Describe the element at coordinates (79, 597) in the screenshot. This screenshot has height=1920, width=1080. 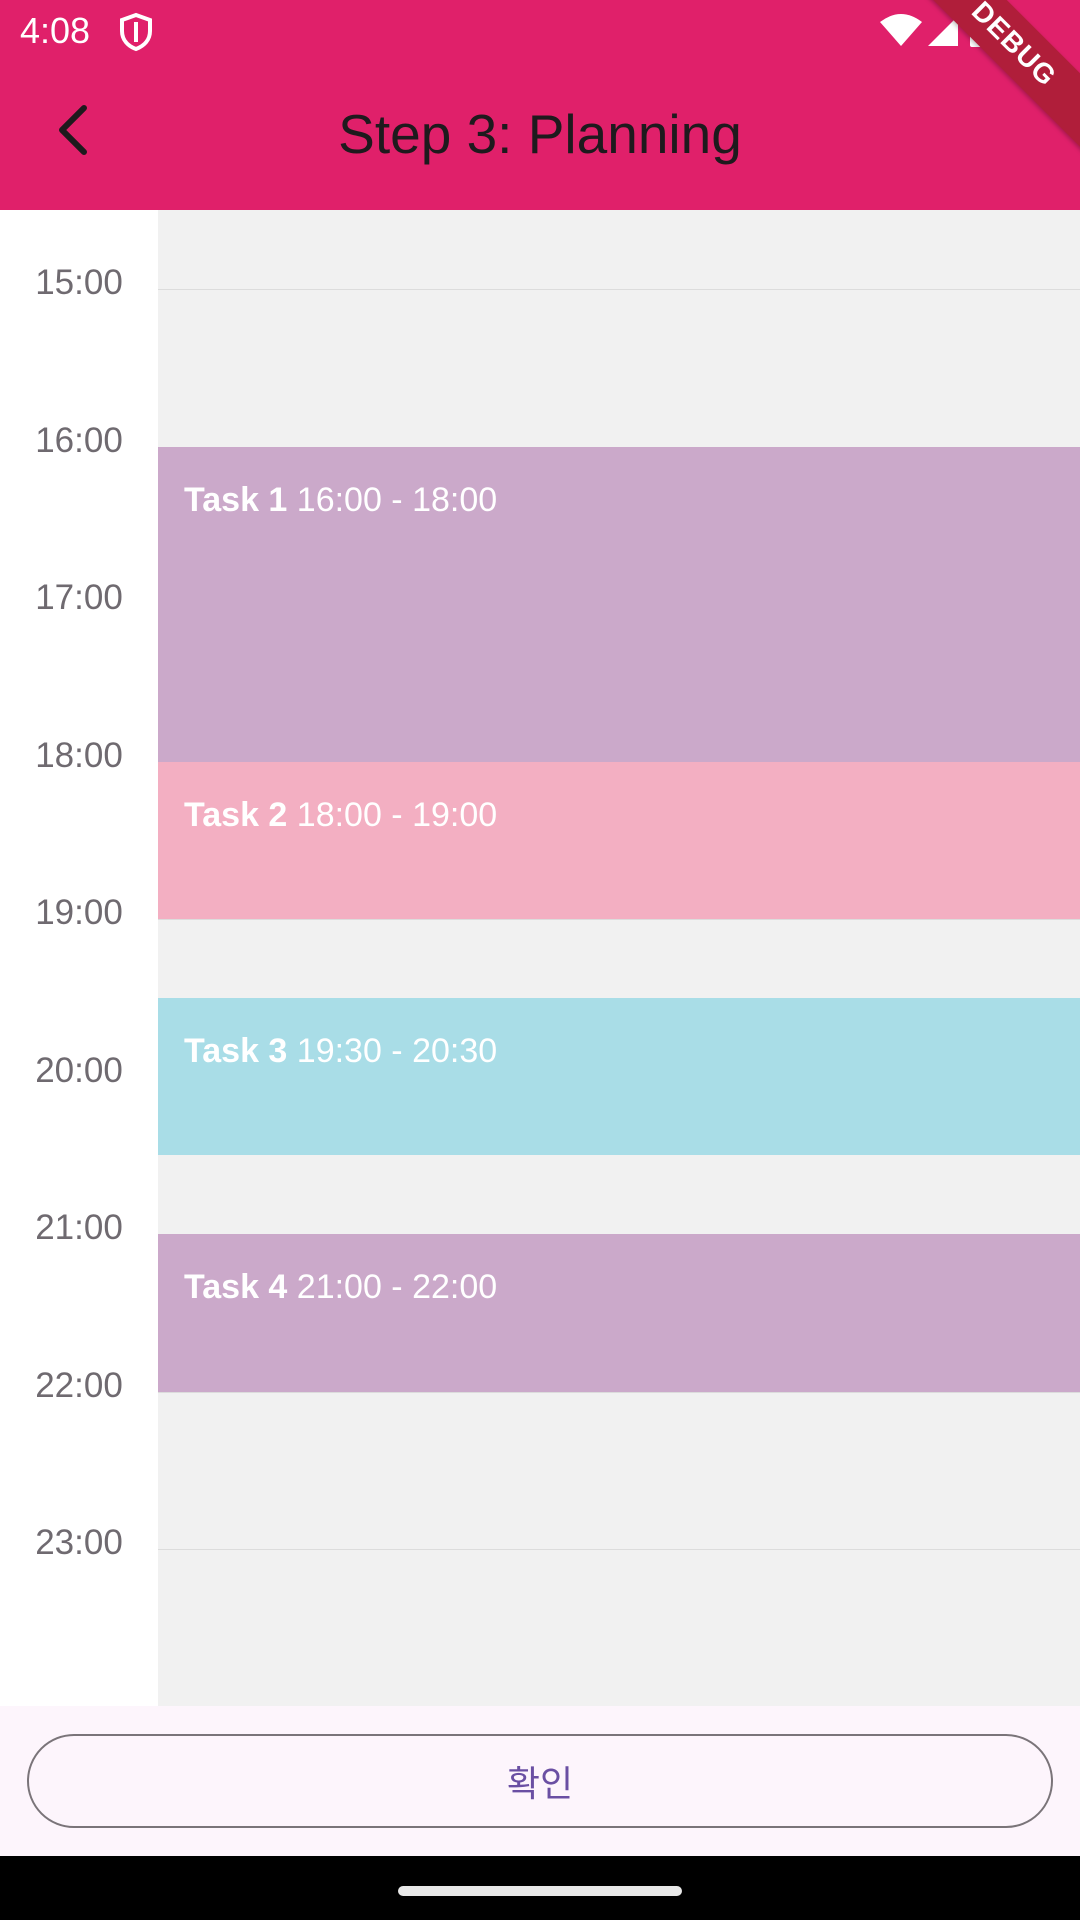
I see `hour-label: 17:00` at that location.